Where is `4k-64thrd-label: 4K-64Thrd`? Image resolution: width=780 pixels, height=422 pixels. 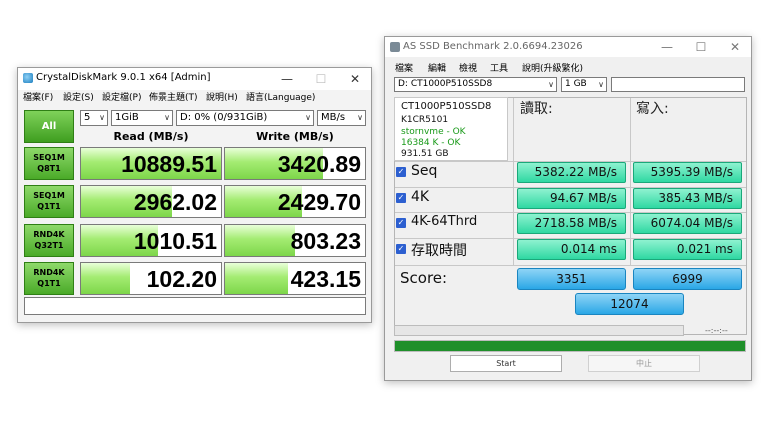
4k-64thrd-label: 4K-64Thrd is located at coordinates (444, 221).